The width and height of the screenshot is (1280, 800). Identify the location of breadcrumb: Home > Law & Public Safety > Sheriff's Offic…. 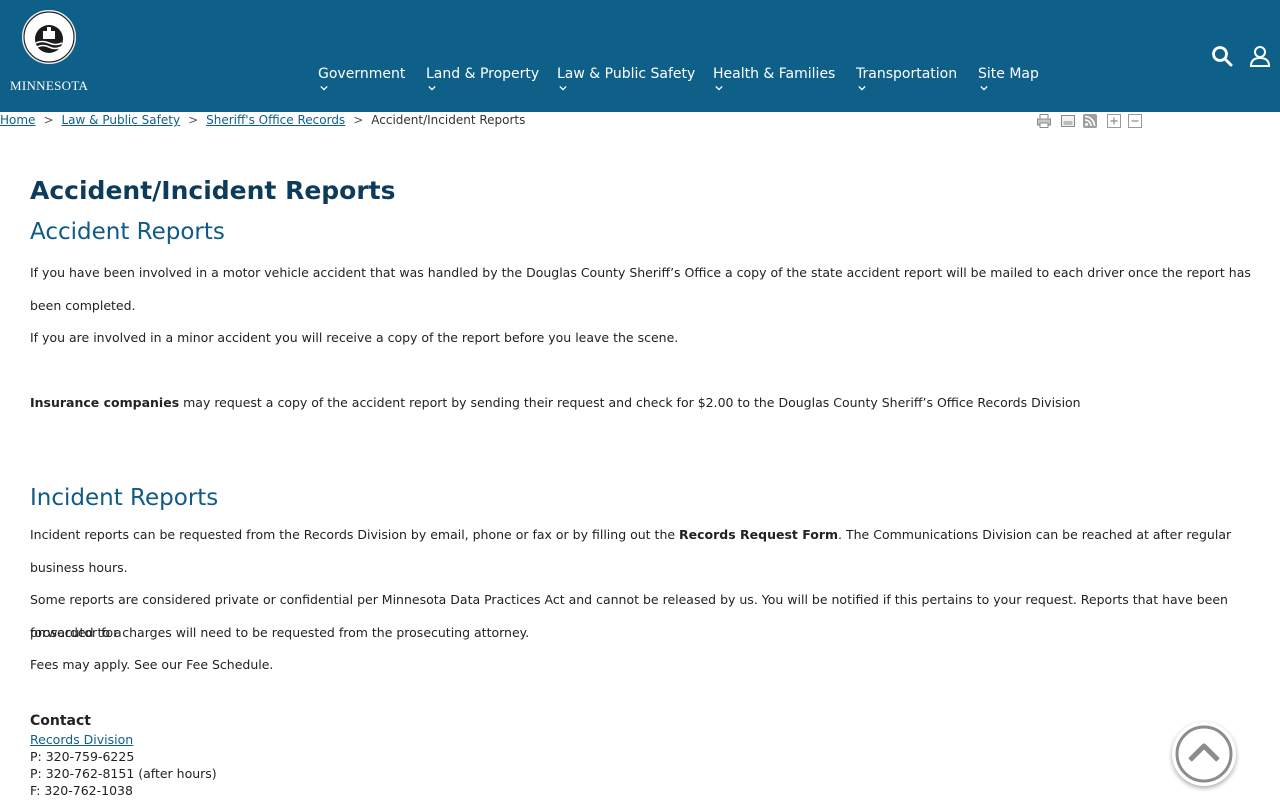
(262, 121).